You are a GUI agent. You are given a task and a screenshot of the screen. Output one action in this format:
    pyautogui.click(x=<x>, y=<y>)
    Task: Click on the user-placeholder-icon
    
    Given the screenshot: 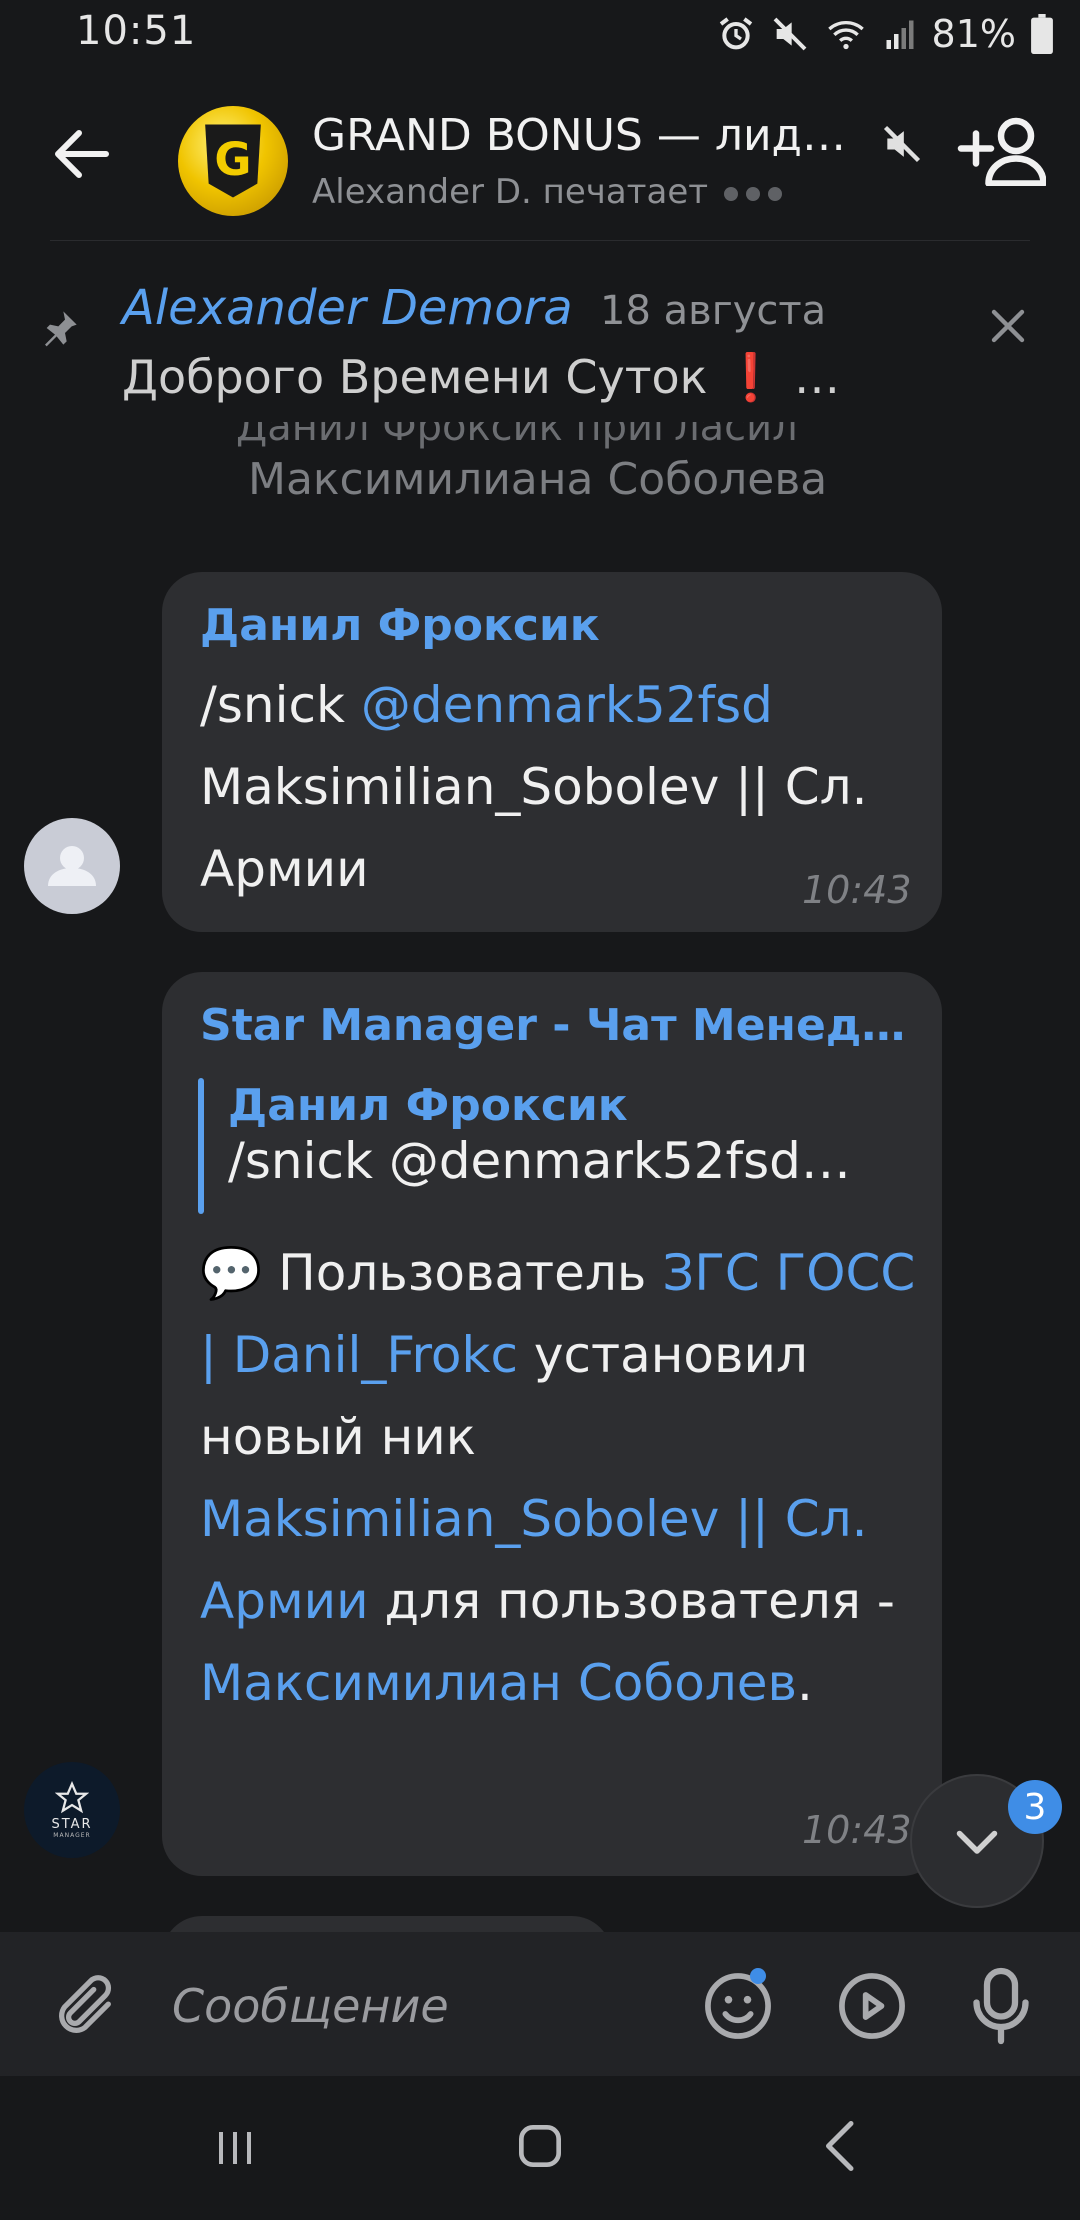 What is the action you would take?
    pyautogui.click(x=72, y=866)
    